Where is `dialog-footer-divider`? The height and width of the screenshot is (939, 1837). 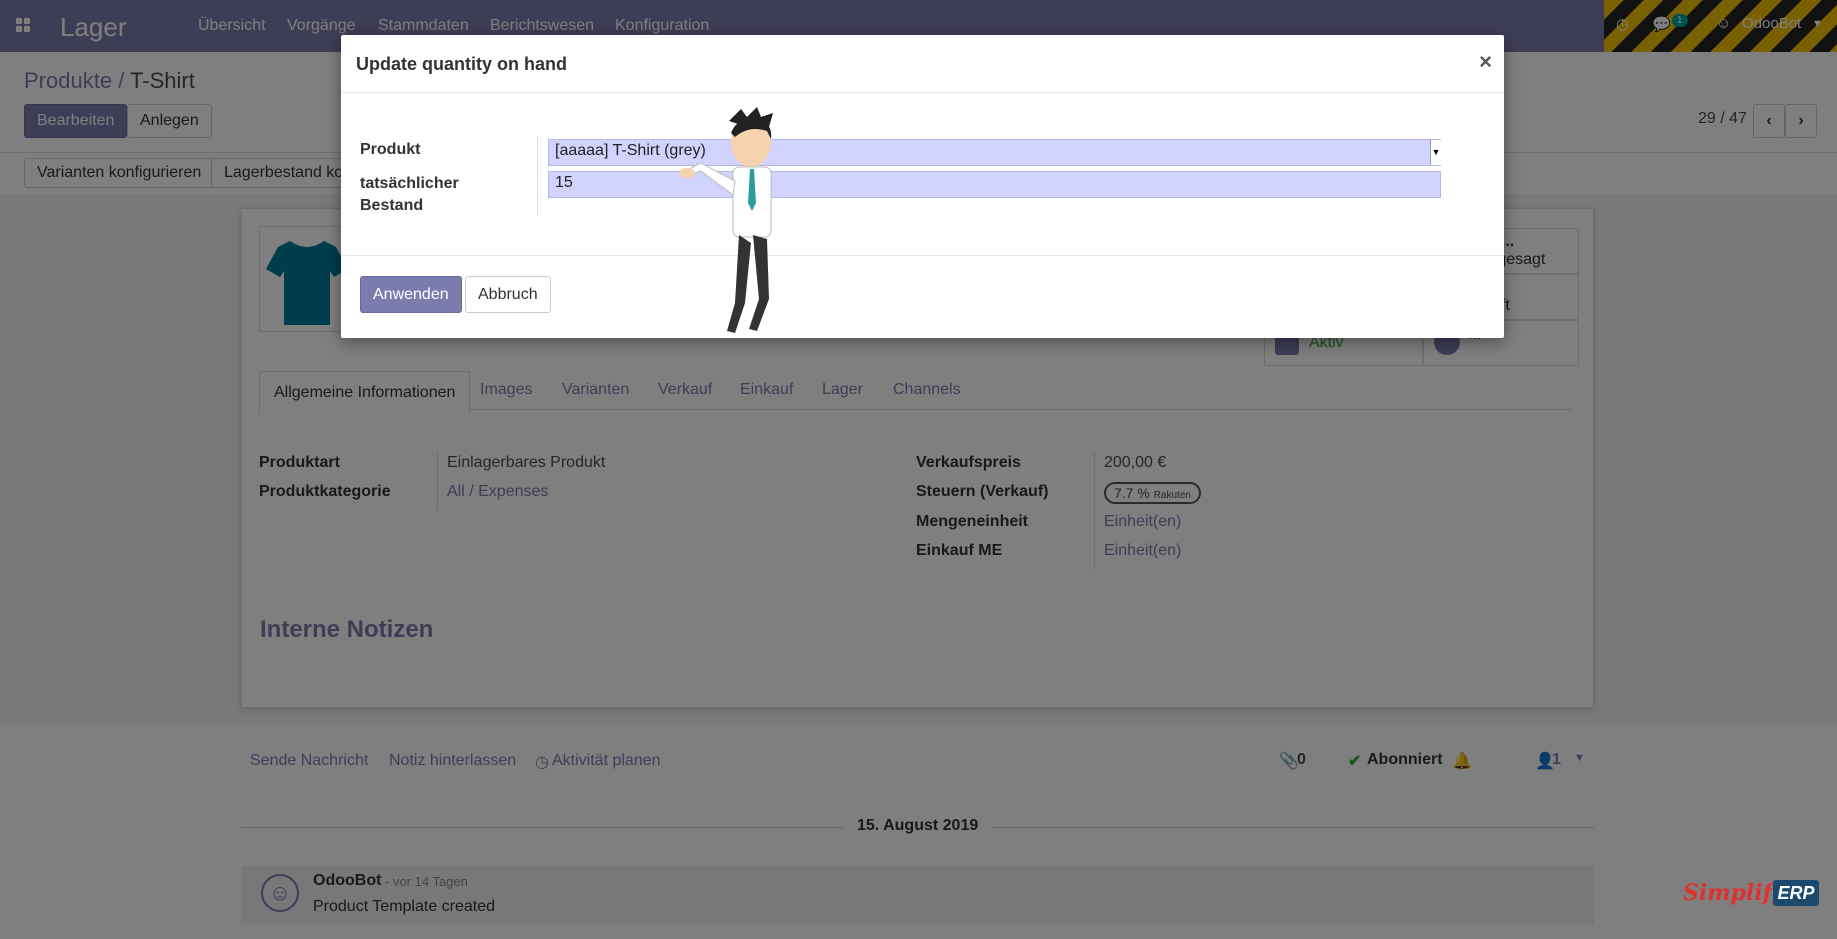 dialog-footer-divider is located at coordinates (922, 255).